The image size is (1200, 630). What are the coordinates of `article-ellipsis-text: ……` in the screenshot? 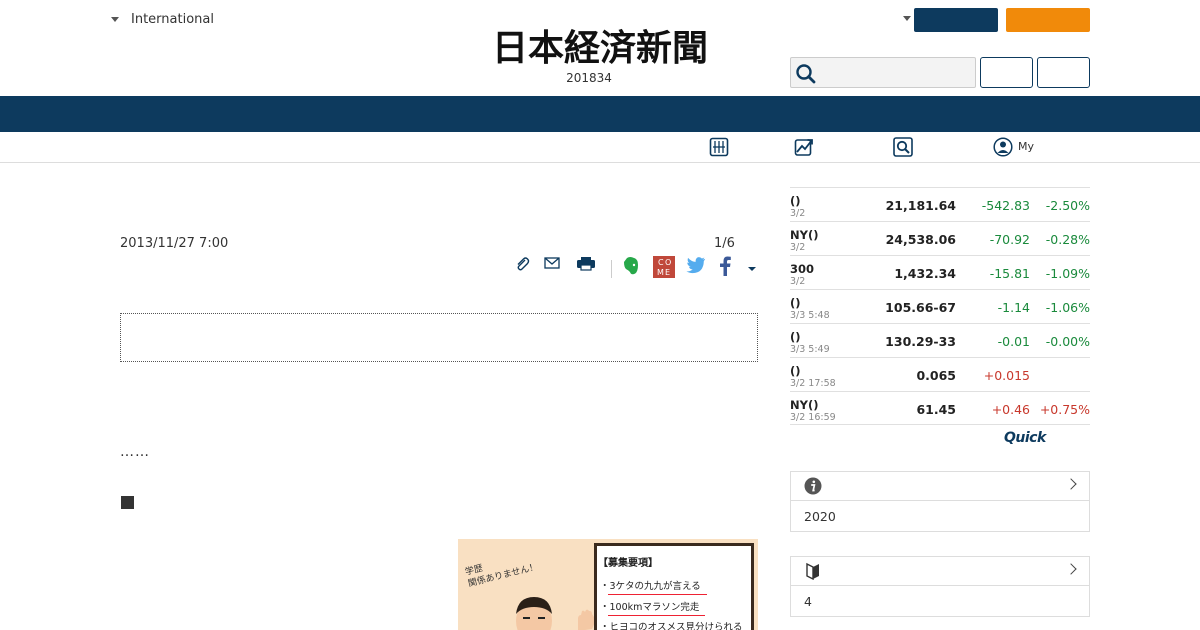 It's located at (135, 452).